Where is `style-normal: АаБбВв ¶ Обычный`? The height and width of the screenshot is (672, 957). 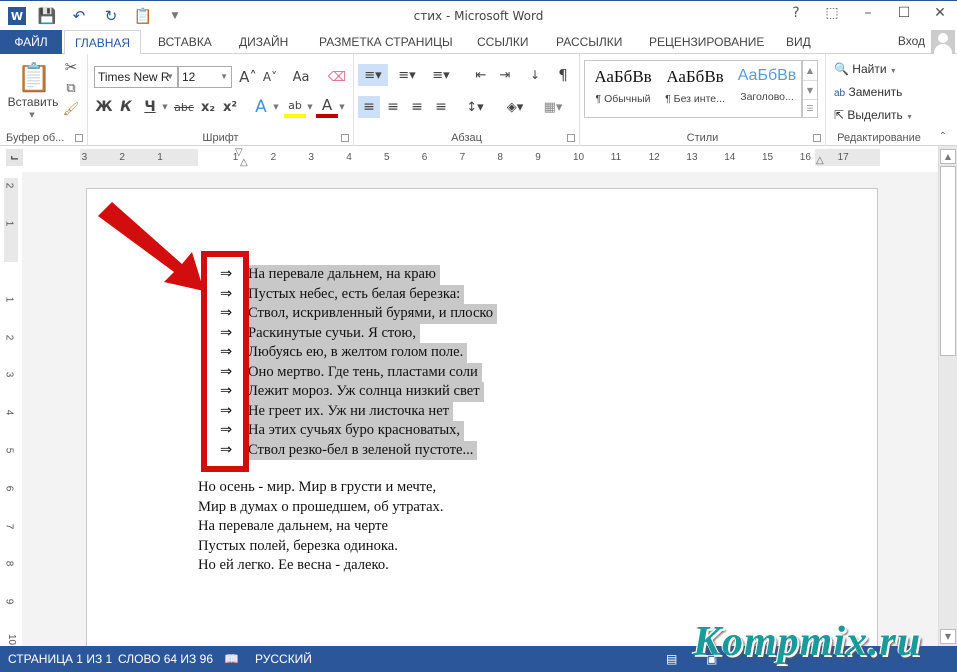 style-normal: АаБбВв ¶ Обычный is located at coordinates (623, 86).